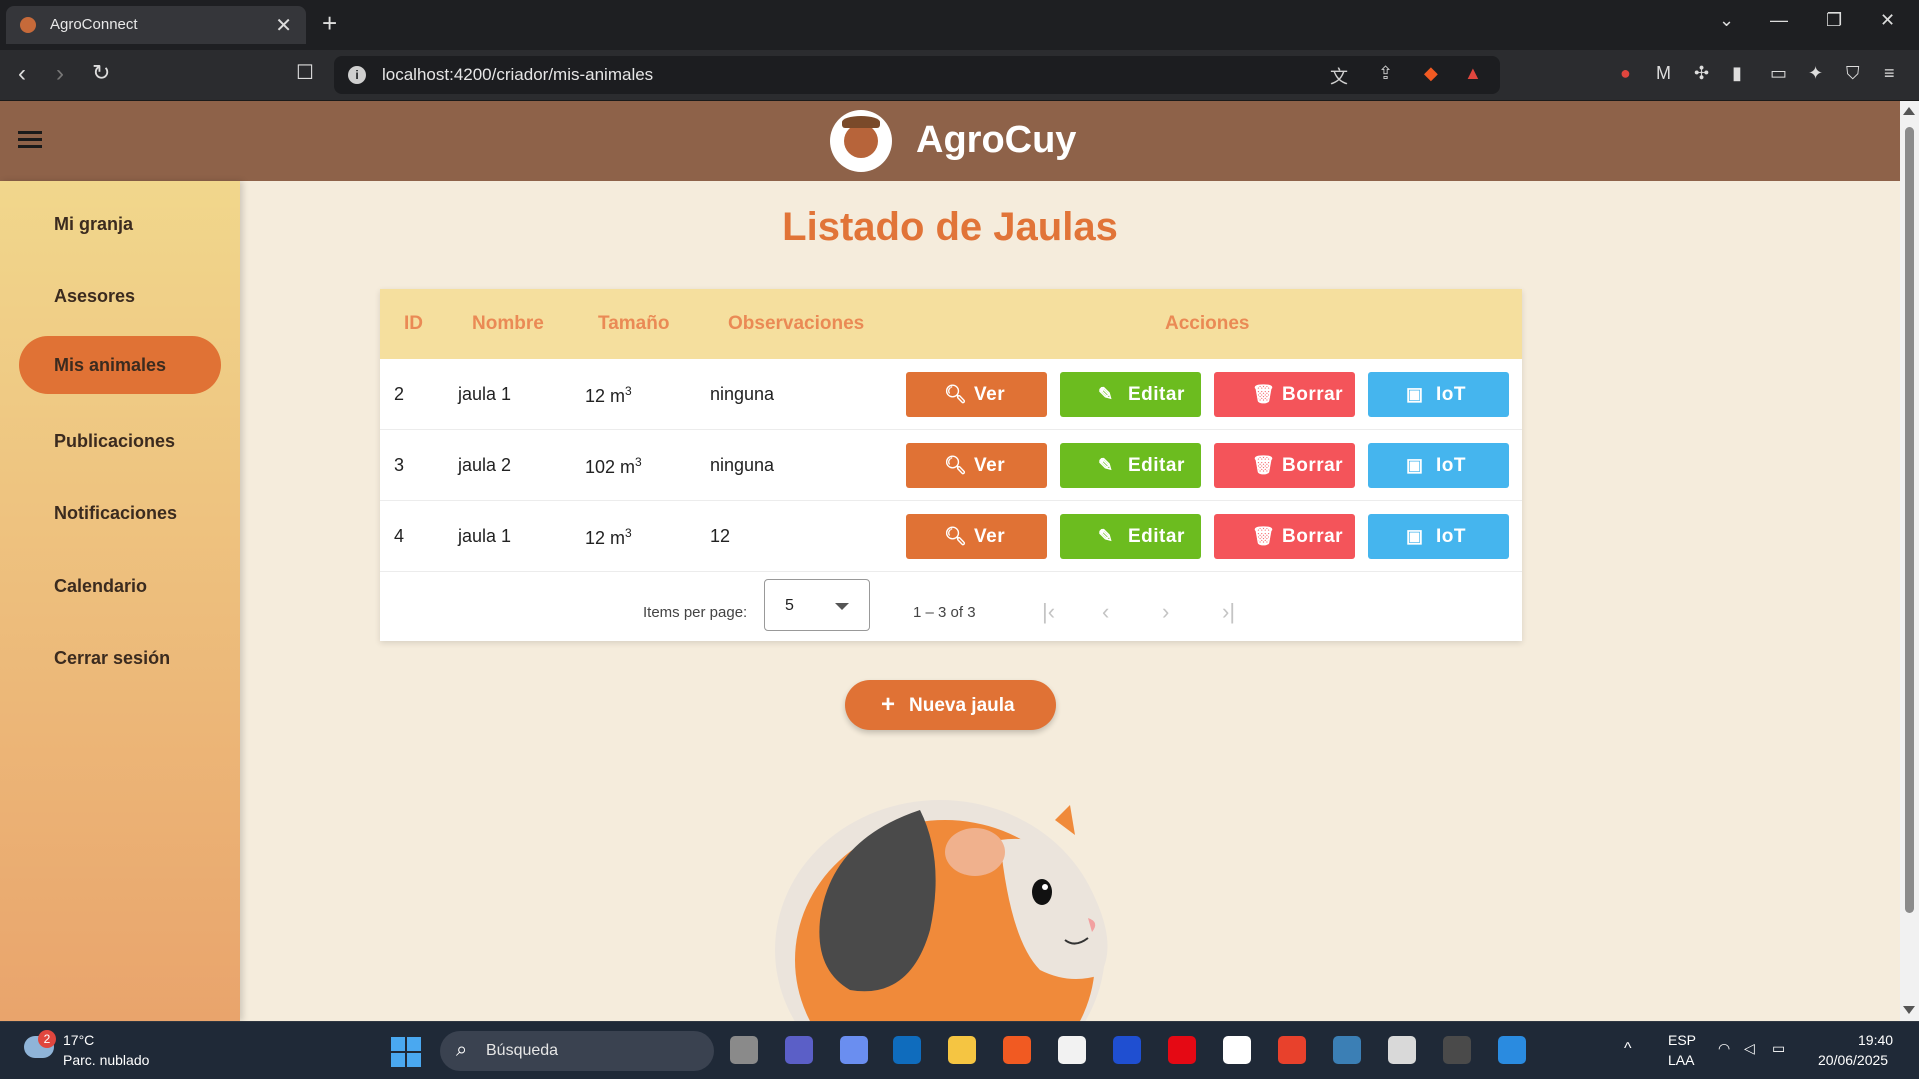  What do you see at coordinates (1415, 394) in the screenshot?
I see `device-icon: ▣` at bounding box center [1415, 394].